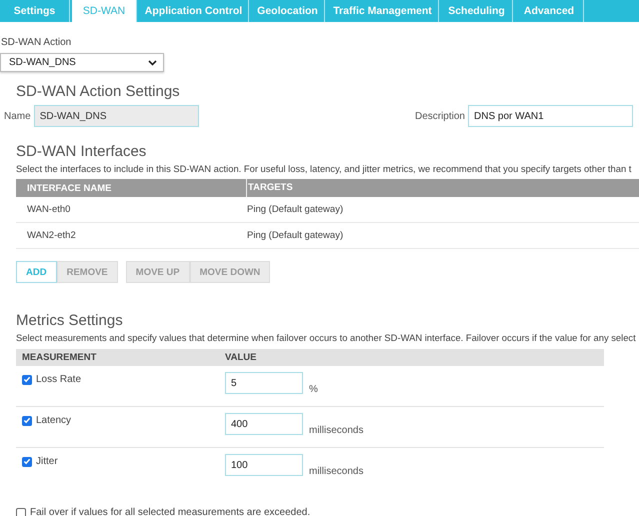 This screenshot has height=516, width=639. What do you see at coordinates (326, 337) in the screenshot?
I see `section-description: Select measurements and specify values that determine when failover occurs to another SD-WAN interface. Failover occurs if the value for any select` at bounding box center [326, 337].